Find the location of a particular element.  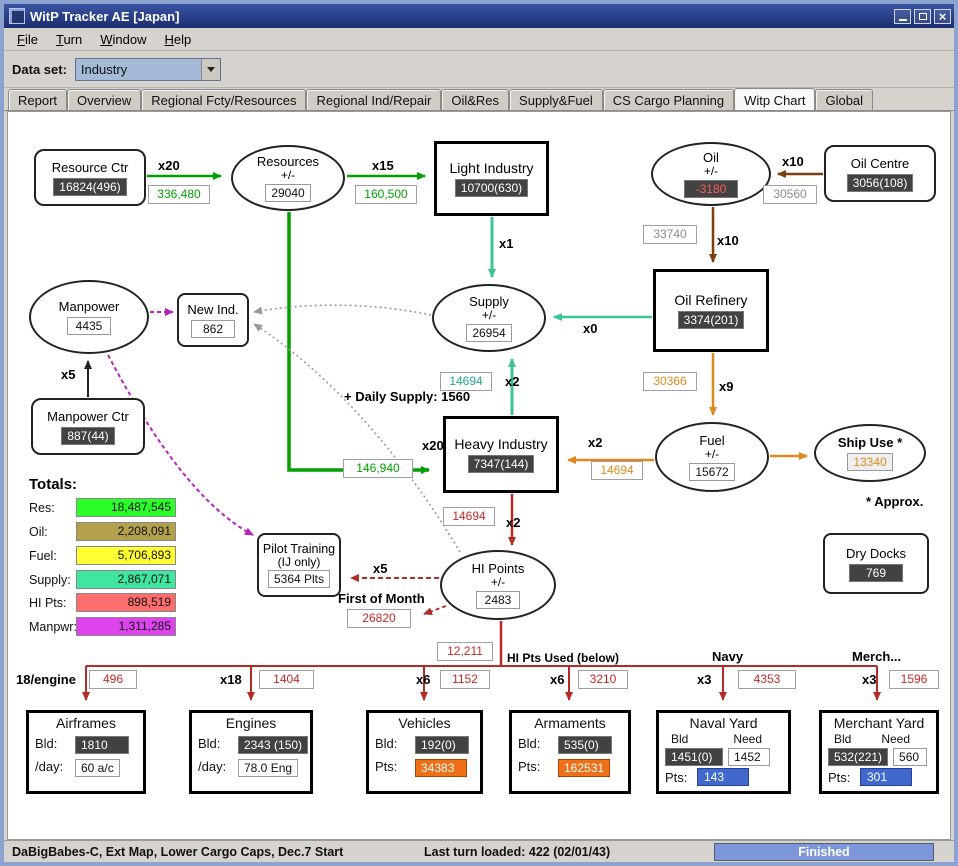

node-title: Dry Docks is located at coordinates (876, 553).